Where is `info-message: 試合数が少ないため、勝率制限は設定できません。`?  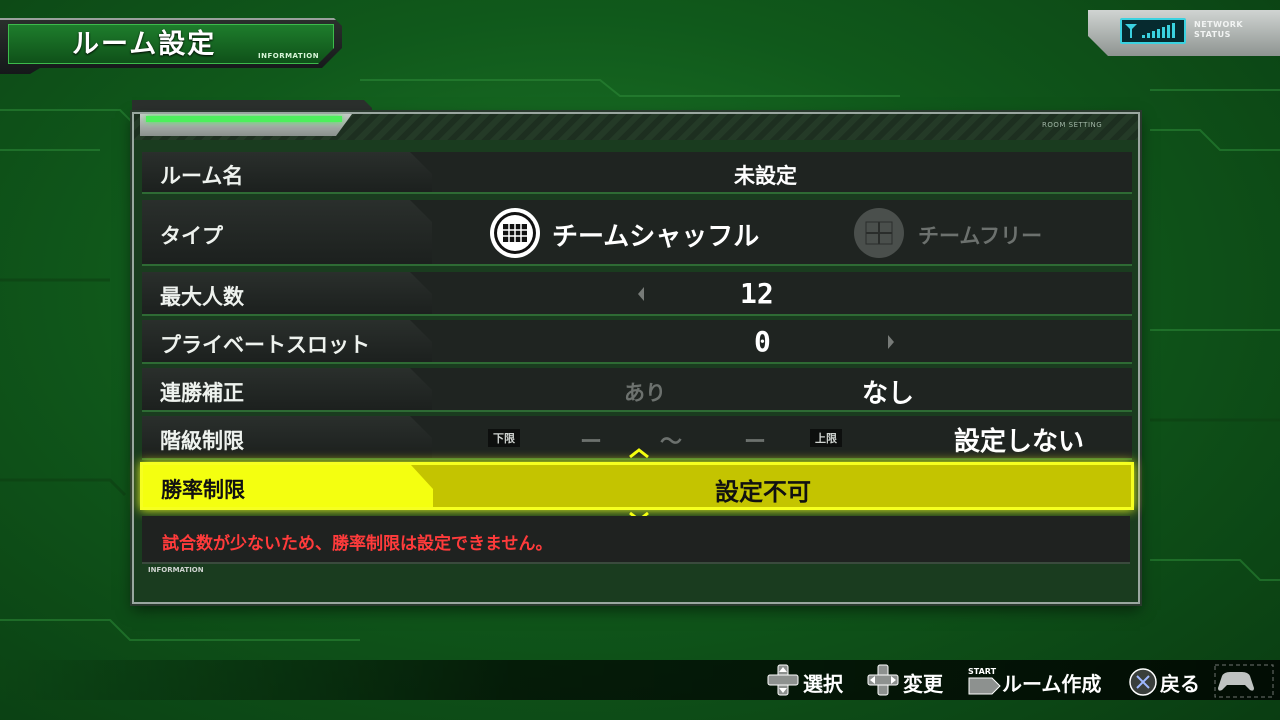
info-message: 試合数が少ないため、勝率制限は設定できません。 is located at coordinates (357, 544).